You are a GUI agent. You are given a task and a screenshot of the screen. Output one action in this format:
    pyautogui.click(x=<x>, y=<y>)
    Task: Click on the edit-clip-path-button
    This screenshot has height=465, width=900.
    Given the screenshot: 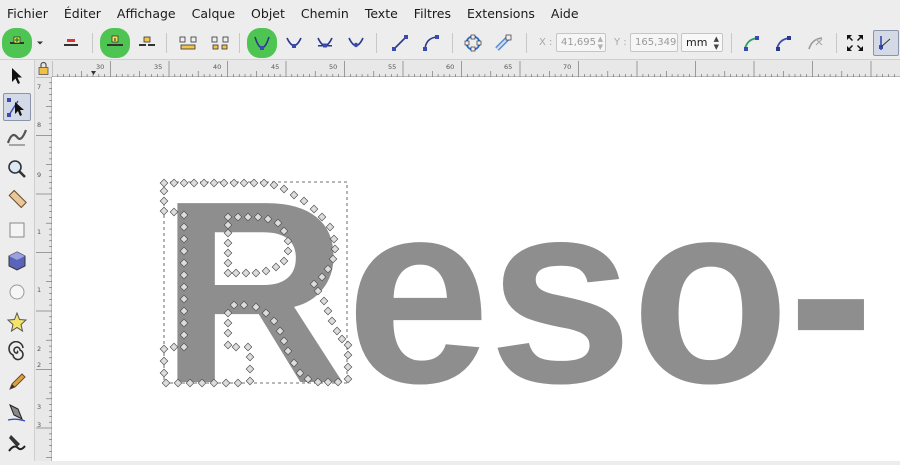 What is the action you would take?
    pyautogui.click(x=752, y=43)
    